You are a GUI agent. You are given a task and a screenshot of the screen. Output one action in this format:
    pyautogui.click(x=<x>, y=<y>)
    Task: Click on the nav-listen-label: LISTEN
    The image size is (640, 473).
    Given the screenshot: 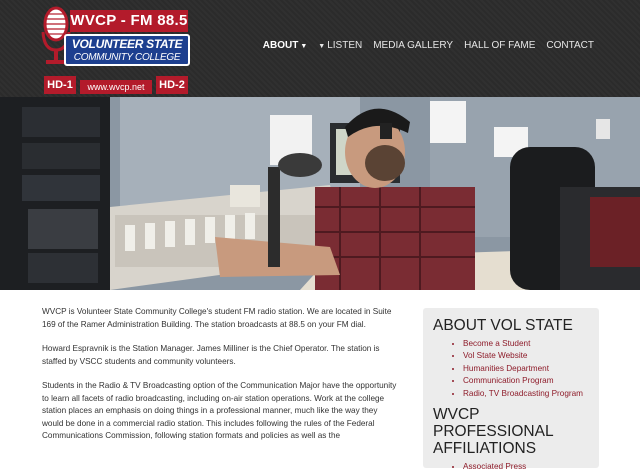 What is the action you would take?
    pyautogui.click(x=345, y=45)
    